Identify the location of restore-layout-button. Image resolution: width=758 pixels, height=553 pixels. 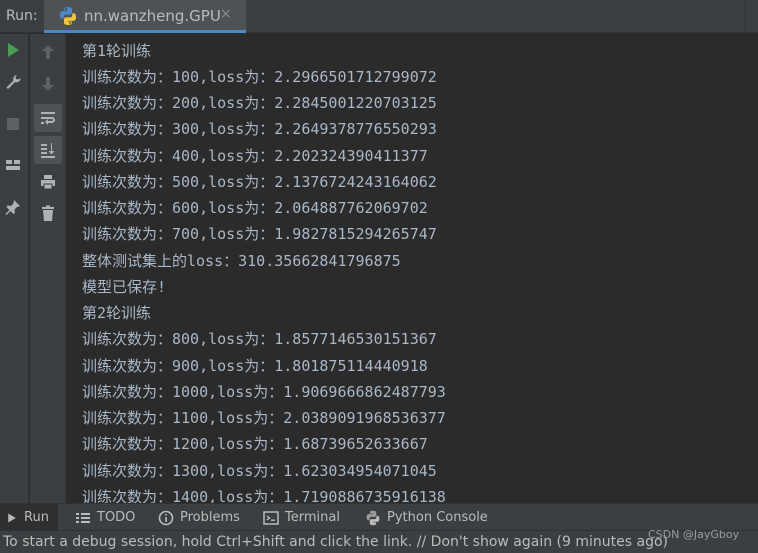
(13, 165).